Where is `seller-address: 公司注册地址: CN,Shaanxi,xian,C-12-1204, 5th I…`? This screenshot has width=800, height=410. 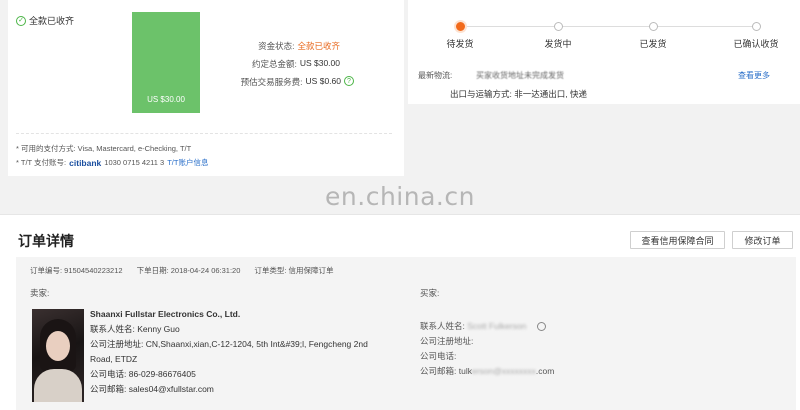 seller-address: 公司注册地址: CN,Shaanxi,xian,C-12-1204, 5th I… is located at coordinates (229, 351).